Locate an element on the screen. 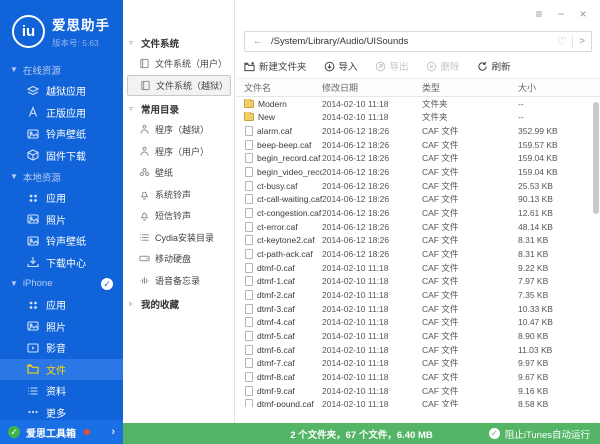 The image size is (600, 444). sidebar-item-local-photos: 照片 is located at coordinates (61, 220).